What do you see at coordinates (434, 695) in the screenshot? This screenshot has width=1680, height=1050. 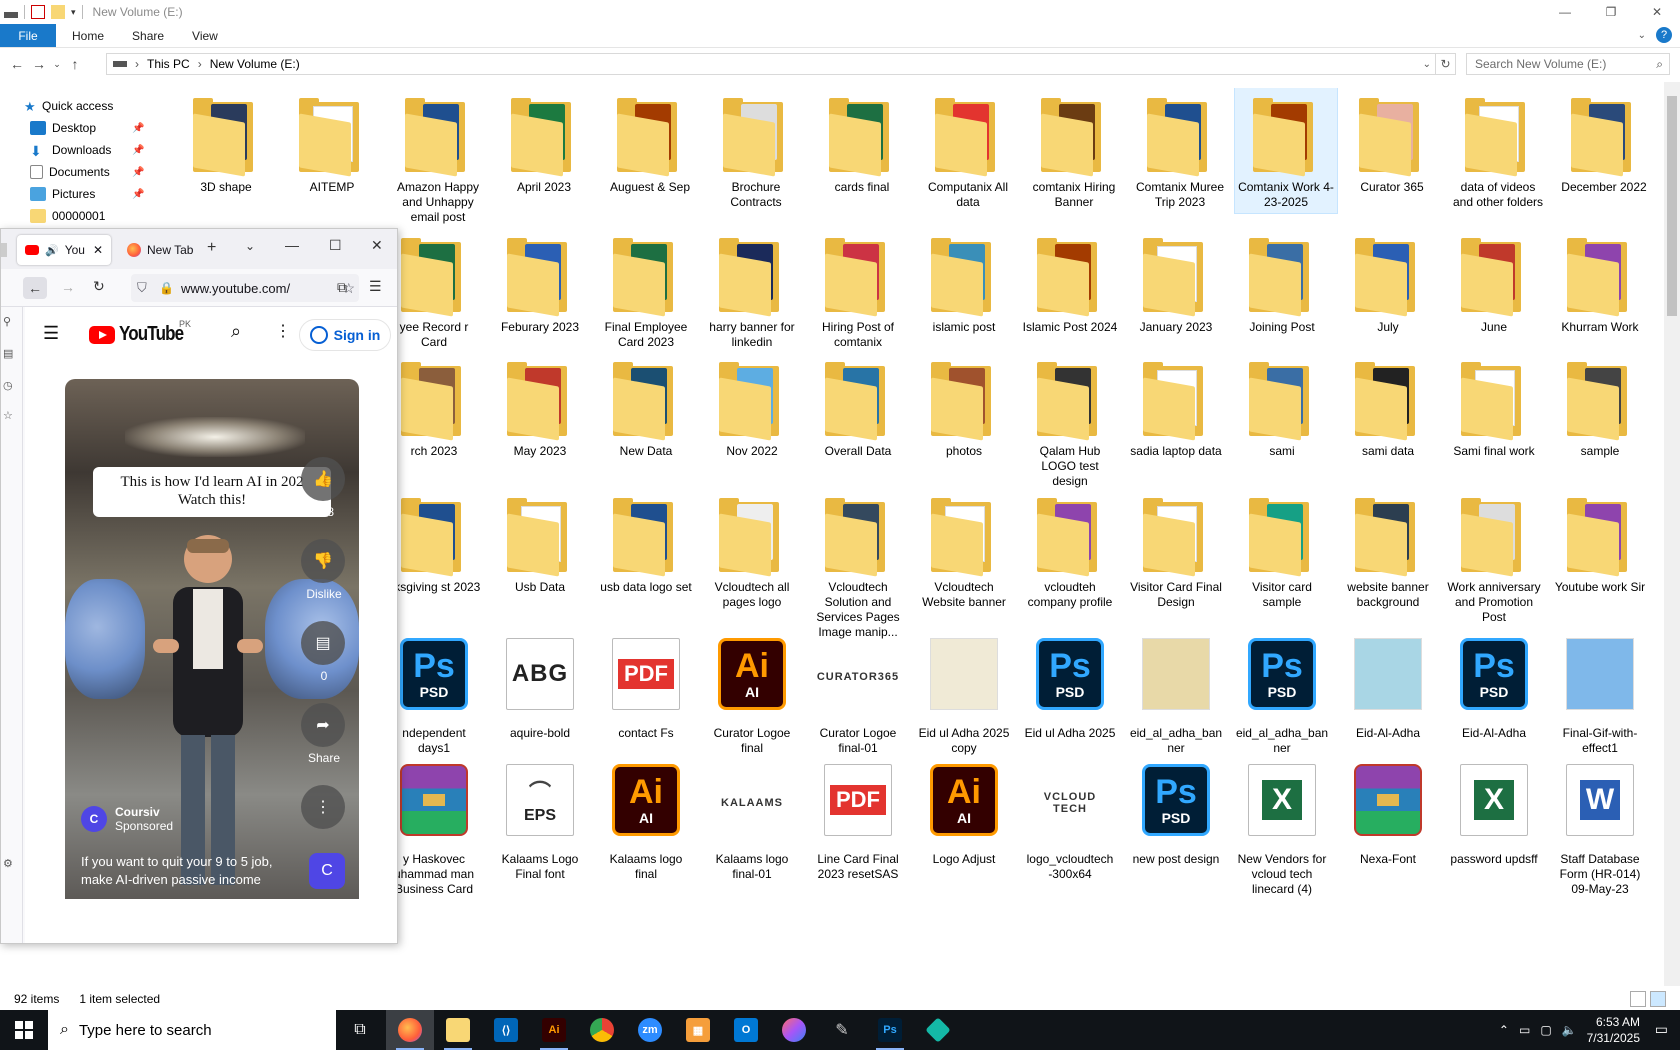 I see `file-item: Ps PSD ndependent days1` at bounding box center [434, 695].